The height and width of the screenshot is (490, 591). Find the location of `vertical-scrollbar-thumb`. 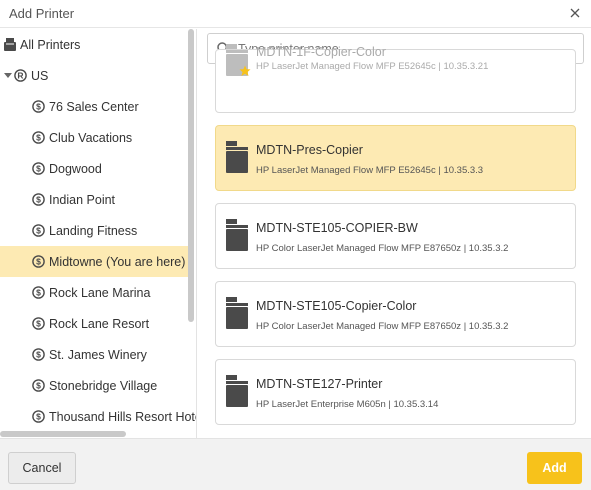

vertical-scrollbar-thumb is located at coordinates (191, 175).